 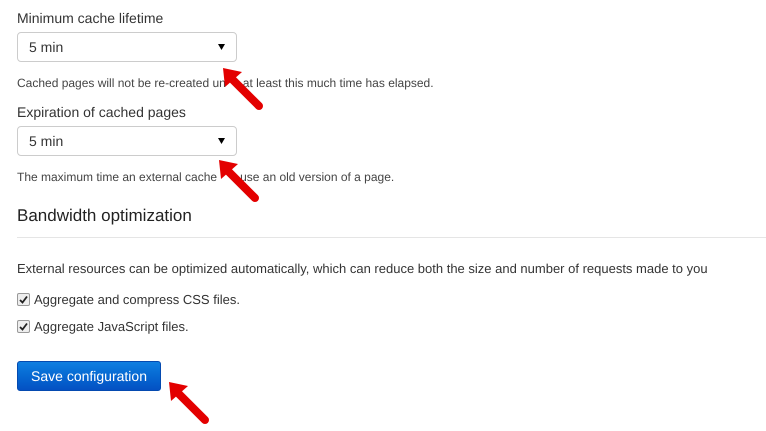 I want to click on section-heading: Bandwidth optimization, so click(x=105, y=216).